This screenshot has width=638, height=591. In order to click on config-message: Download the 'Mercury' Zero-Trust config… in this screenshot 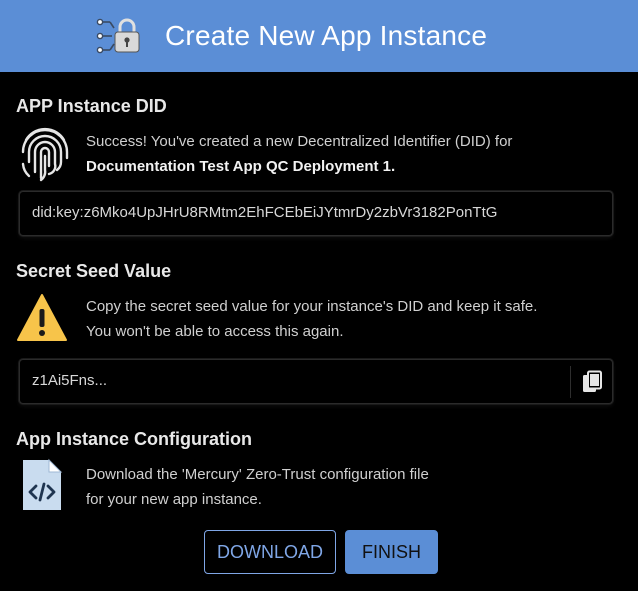, I will do `click(257, 487)`.